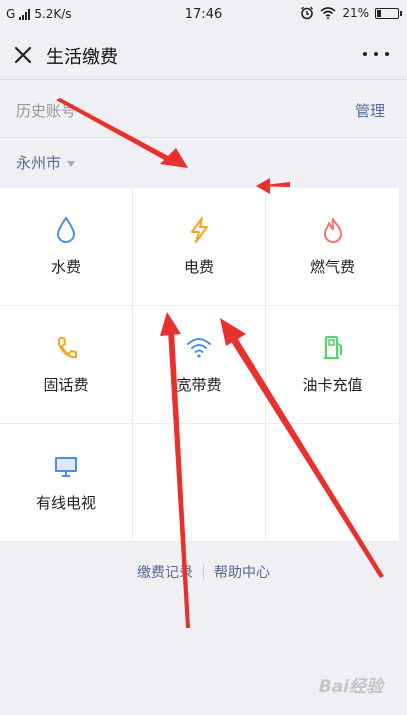  I want to click on service-label: 水费, so click(65, 267).